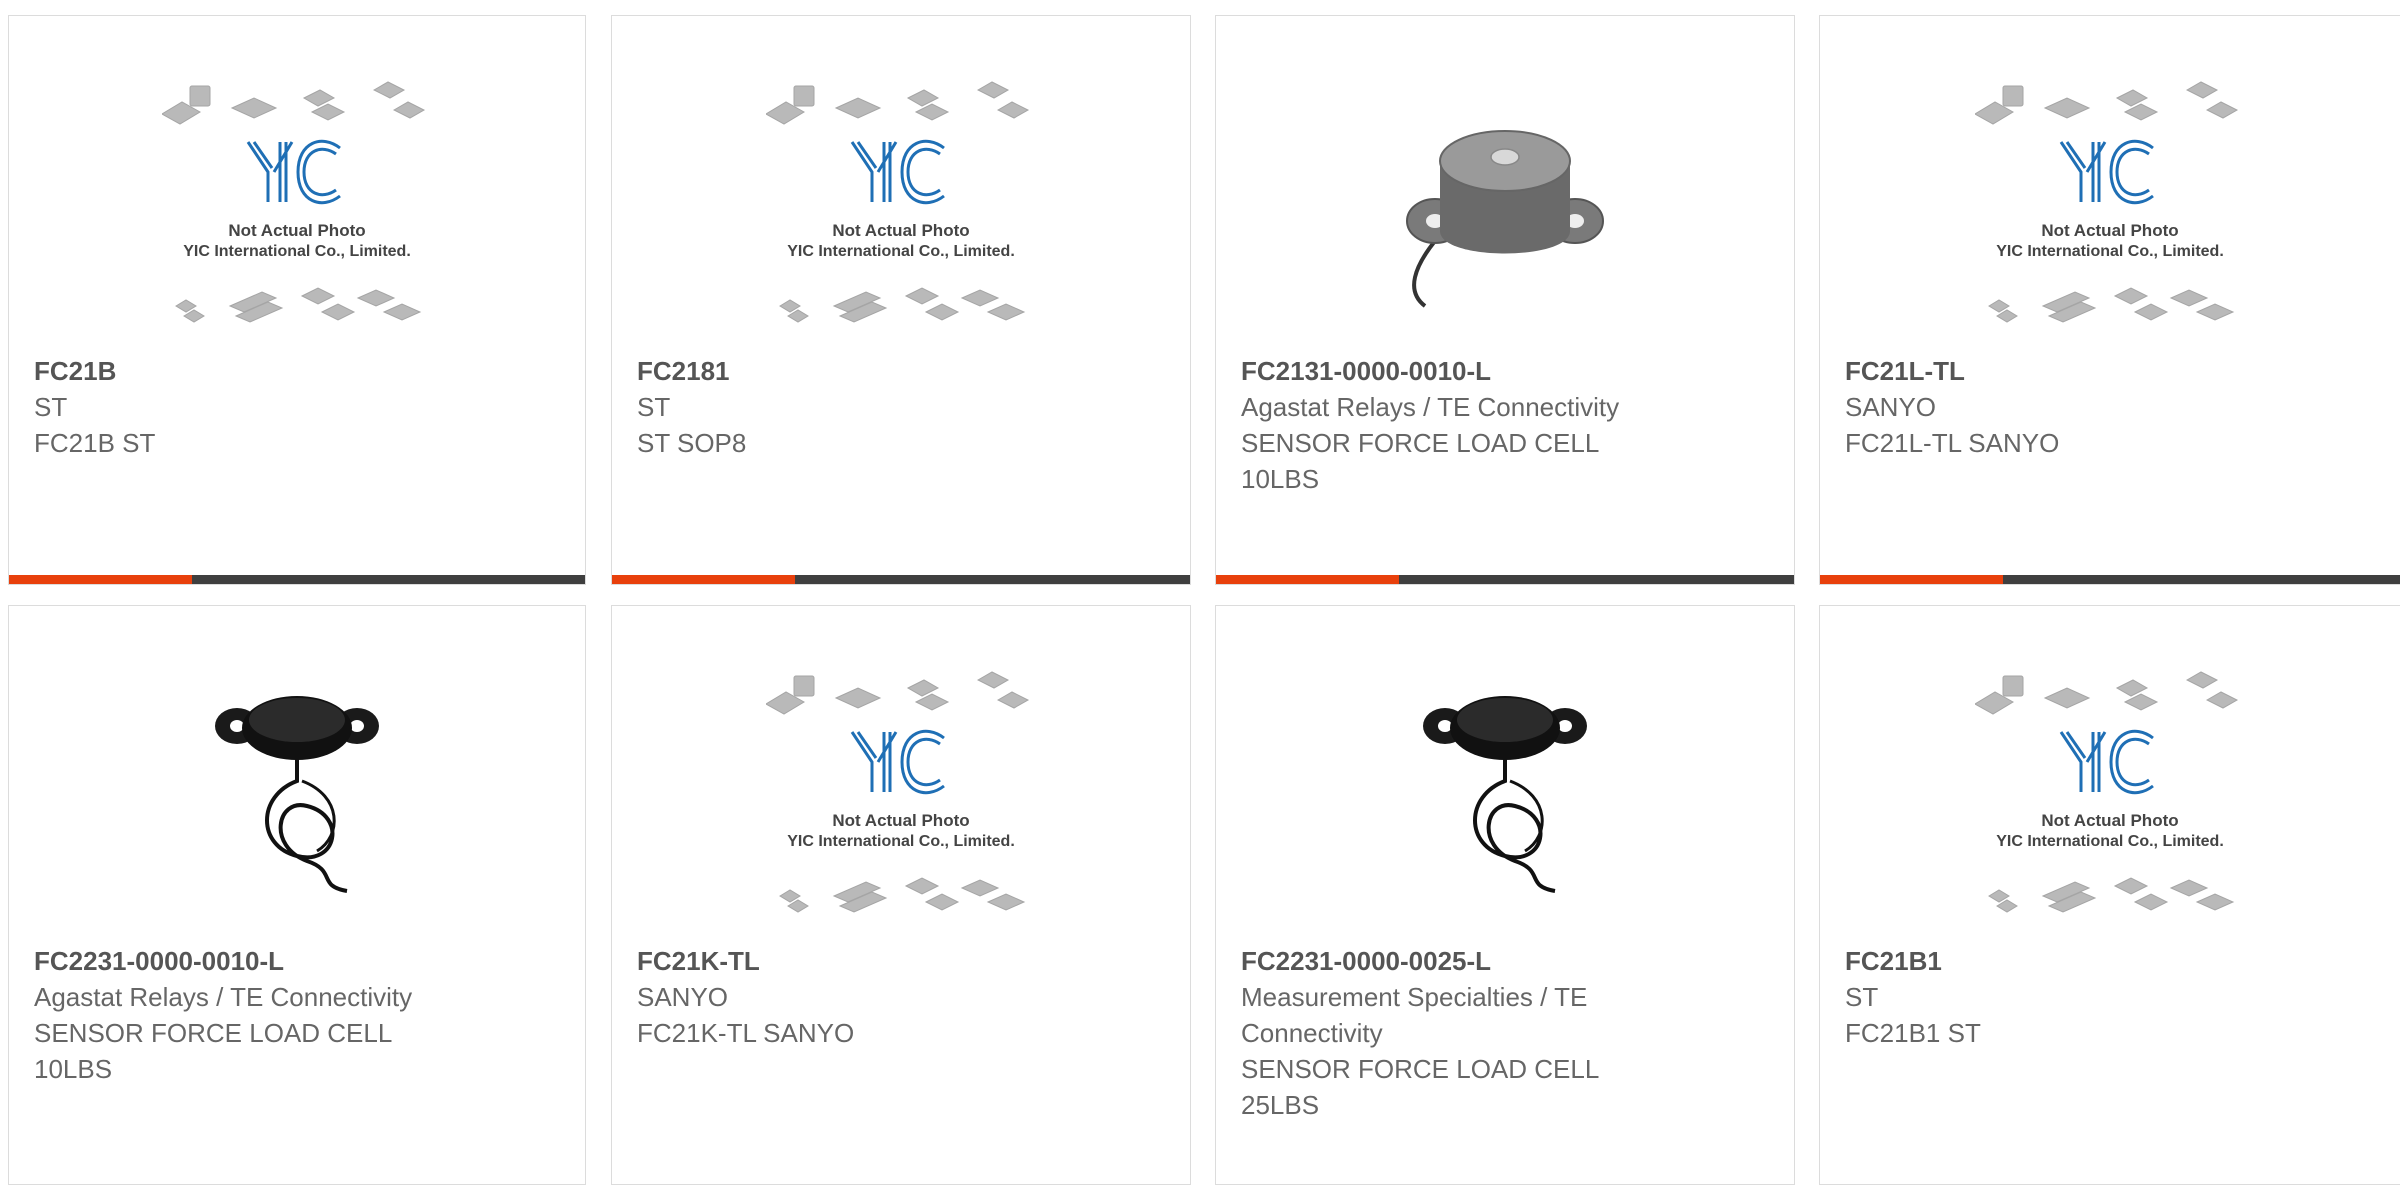 The width and height of the screenshot is (2400, 1185). Describe the element at coordinates (297, 371) in the screenshot. I see `product-part-number: FC21B` at that location.